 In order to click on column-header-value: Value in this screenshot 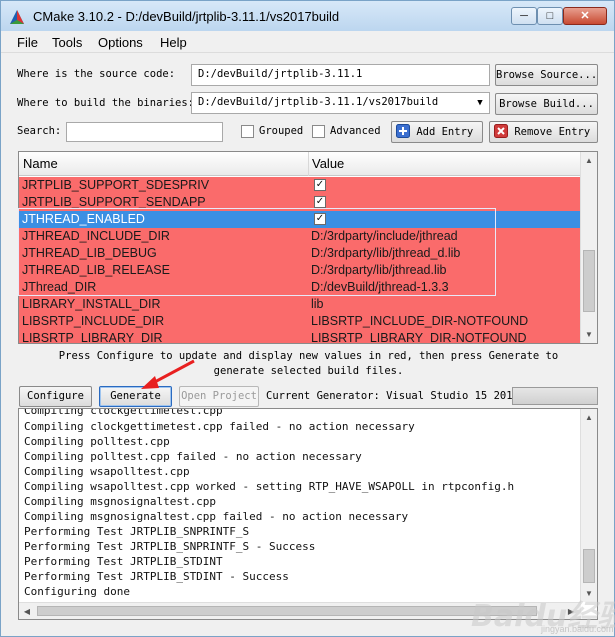, I will do `click(328, 163)`.